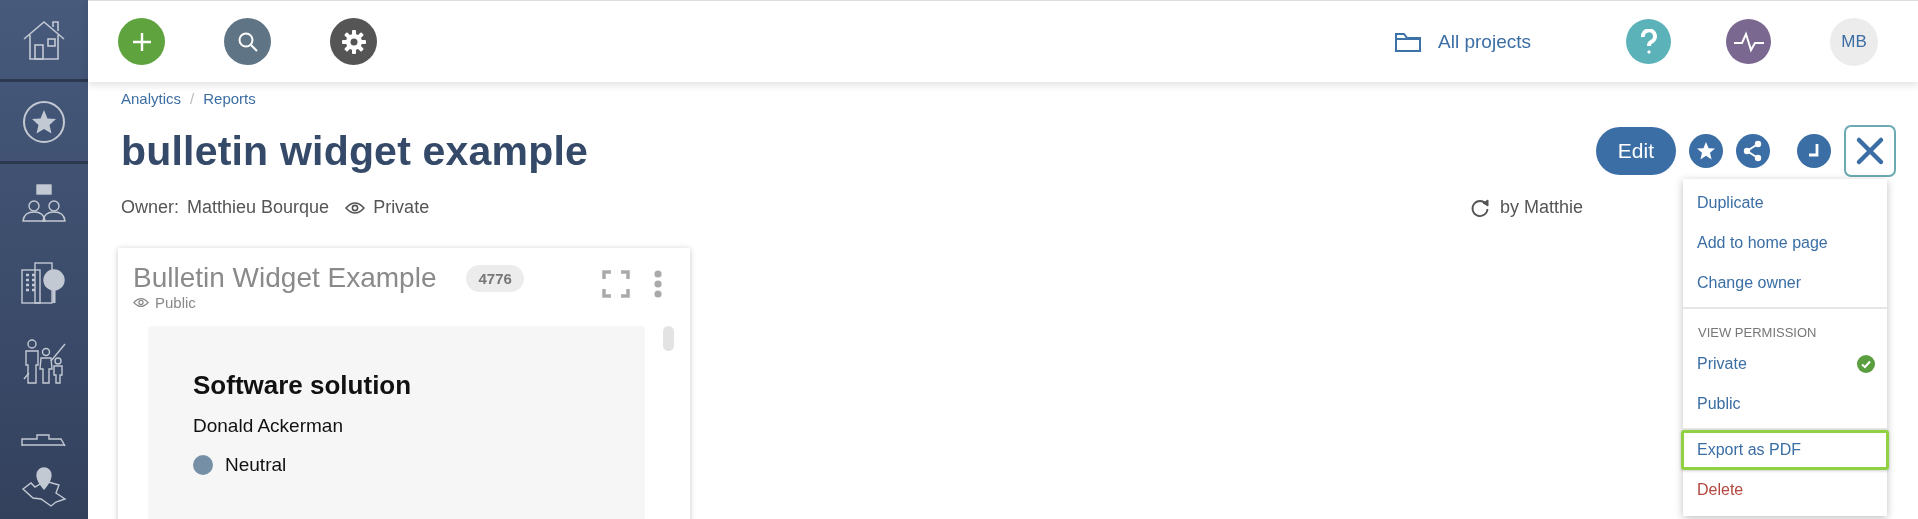  What do you see at coordinates (1785, 283) in the screenshot?
I see `menu-item: Change owner` at bounding box center [1785, 283].